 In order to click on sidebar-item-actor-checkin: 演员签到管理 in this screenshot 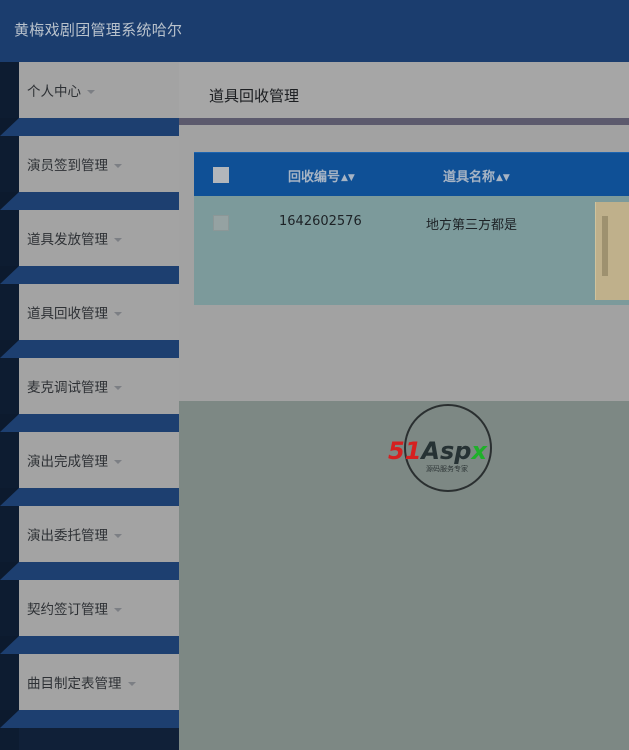, I will do `click(99, 164)`.